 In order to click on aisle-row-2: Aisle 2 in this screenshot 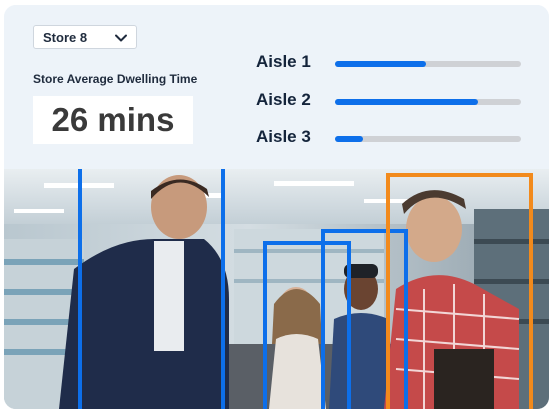, I will do `click(391, 101)`.